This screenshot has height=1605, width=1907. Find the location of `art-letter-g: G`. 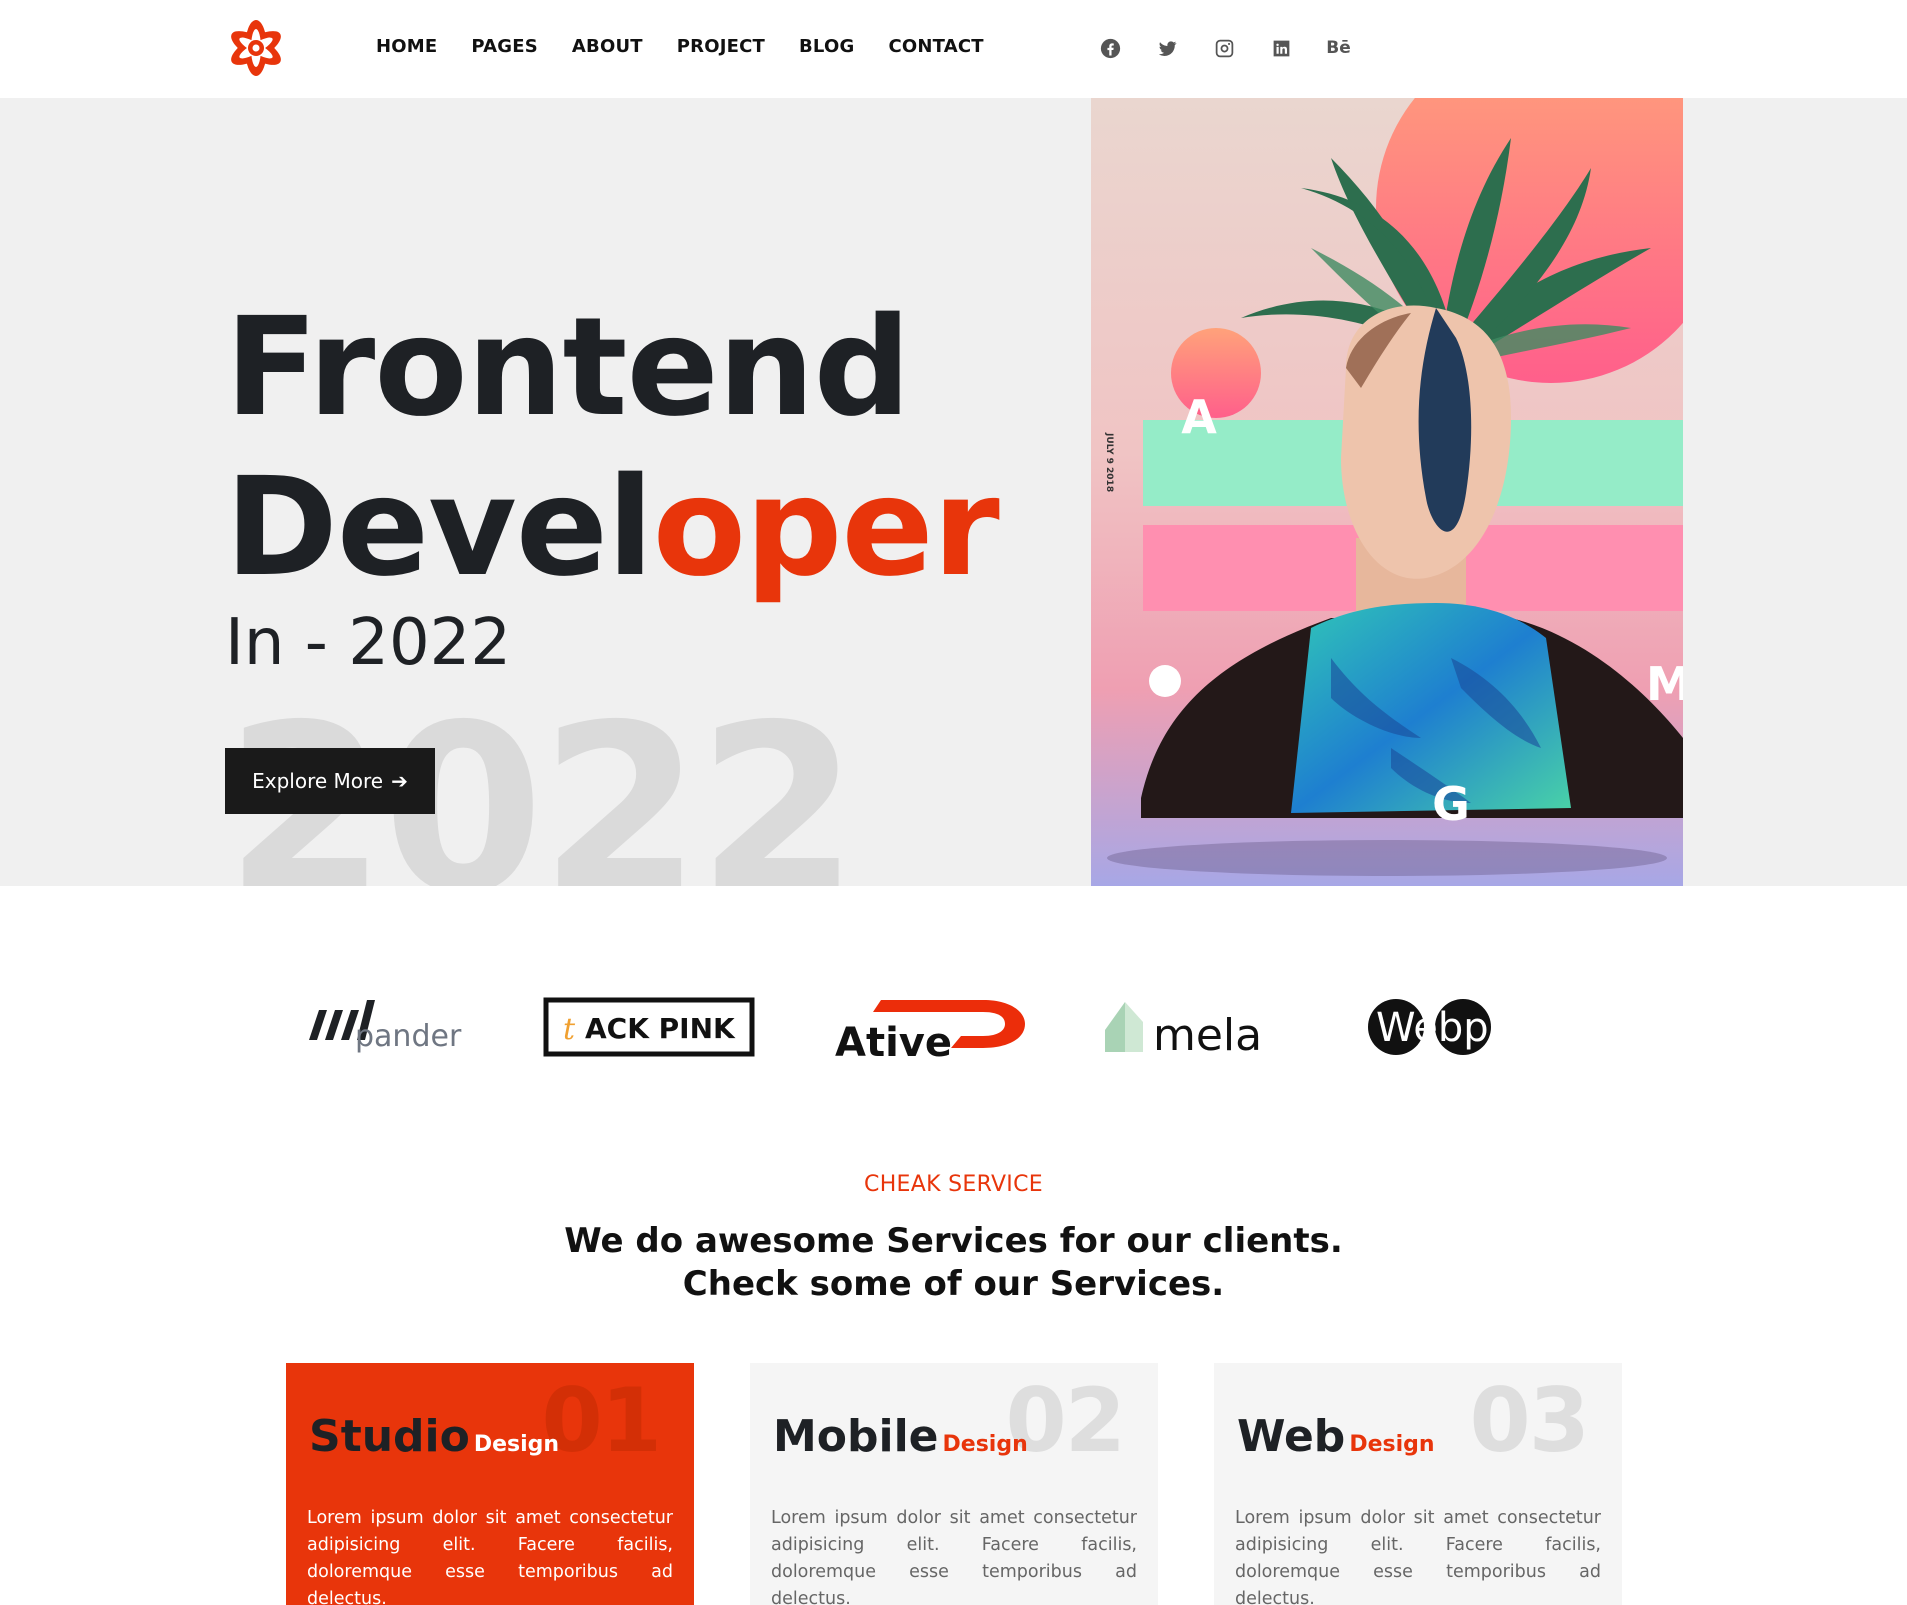

art-letter-g: G is located at coordinates (1451, 804).